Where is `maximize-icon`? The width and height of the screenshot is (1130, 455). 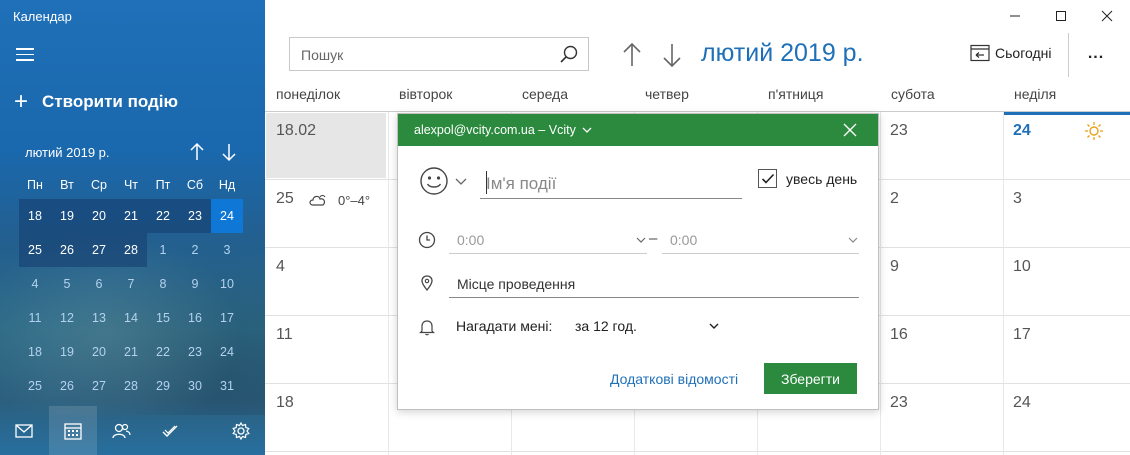 maximize-icon is located at coordinates (1061, 16).